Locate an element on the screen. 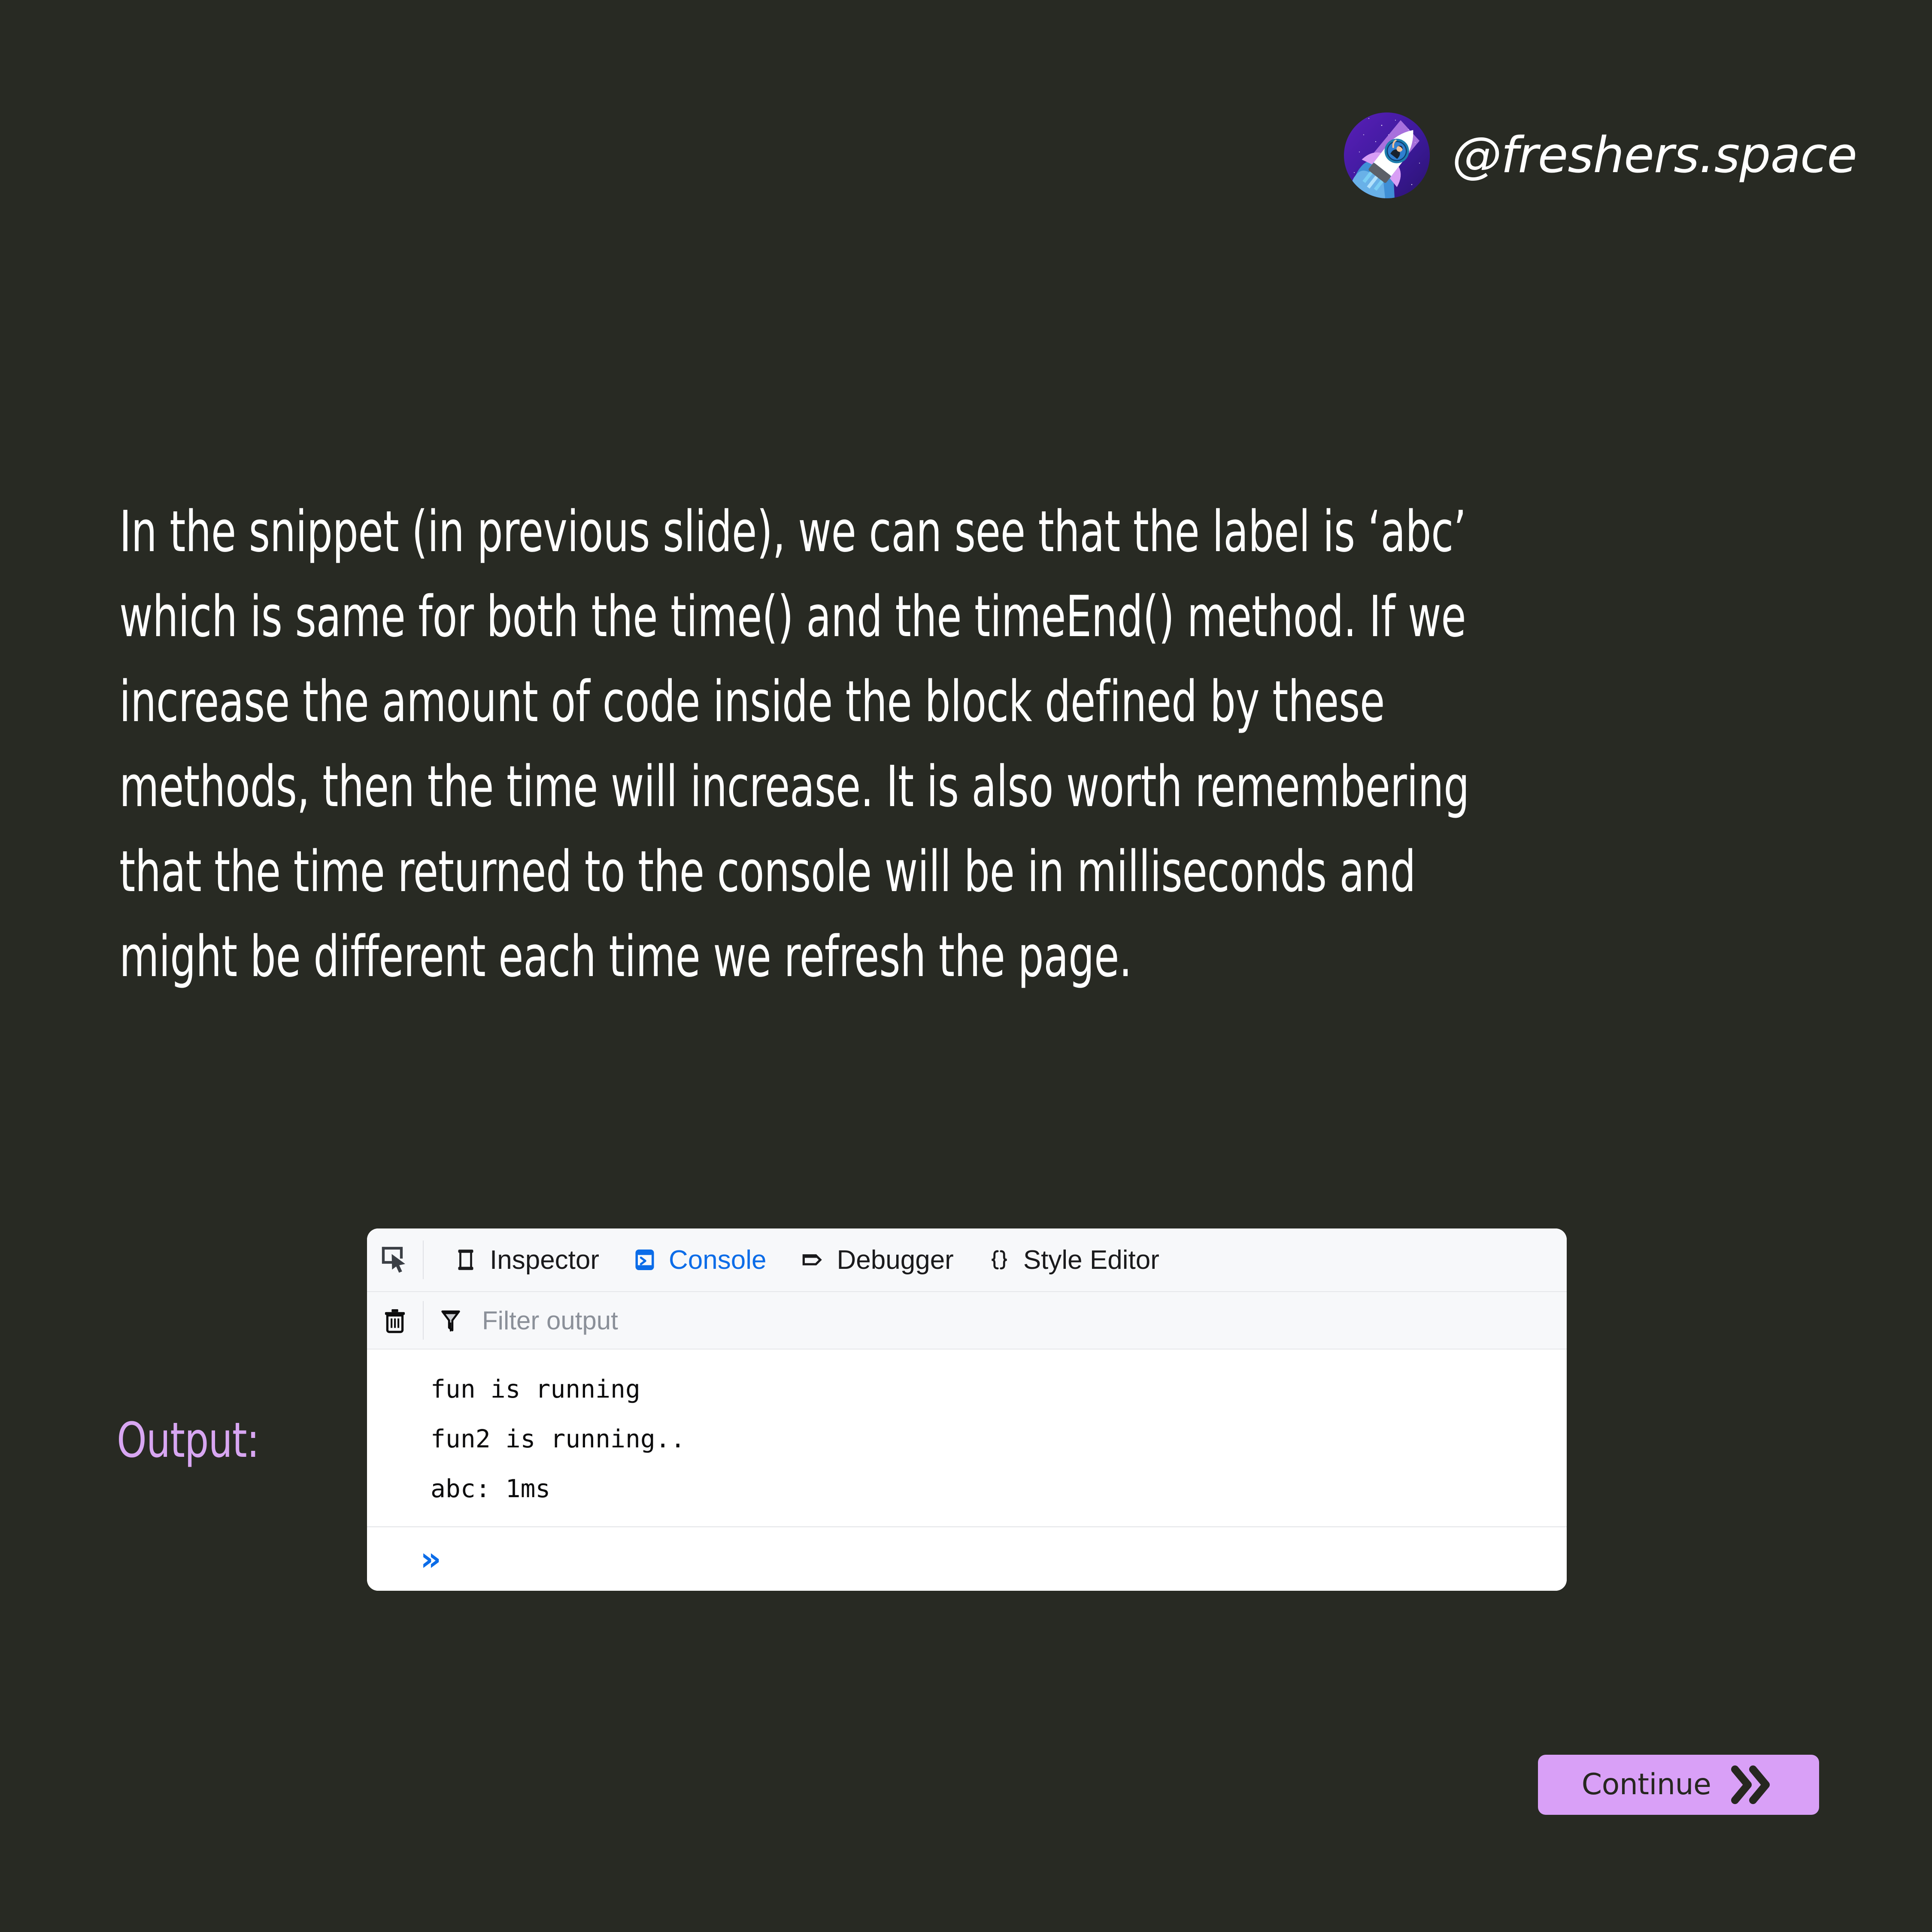  tab-debugger-label: Debugger is located at coordinates (895, 1260).